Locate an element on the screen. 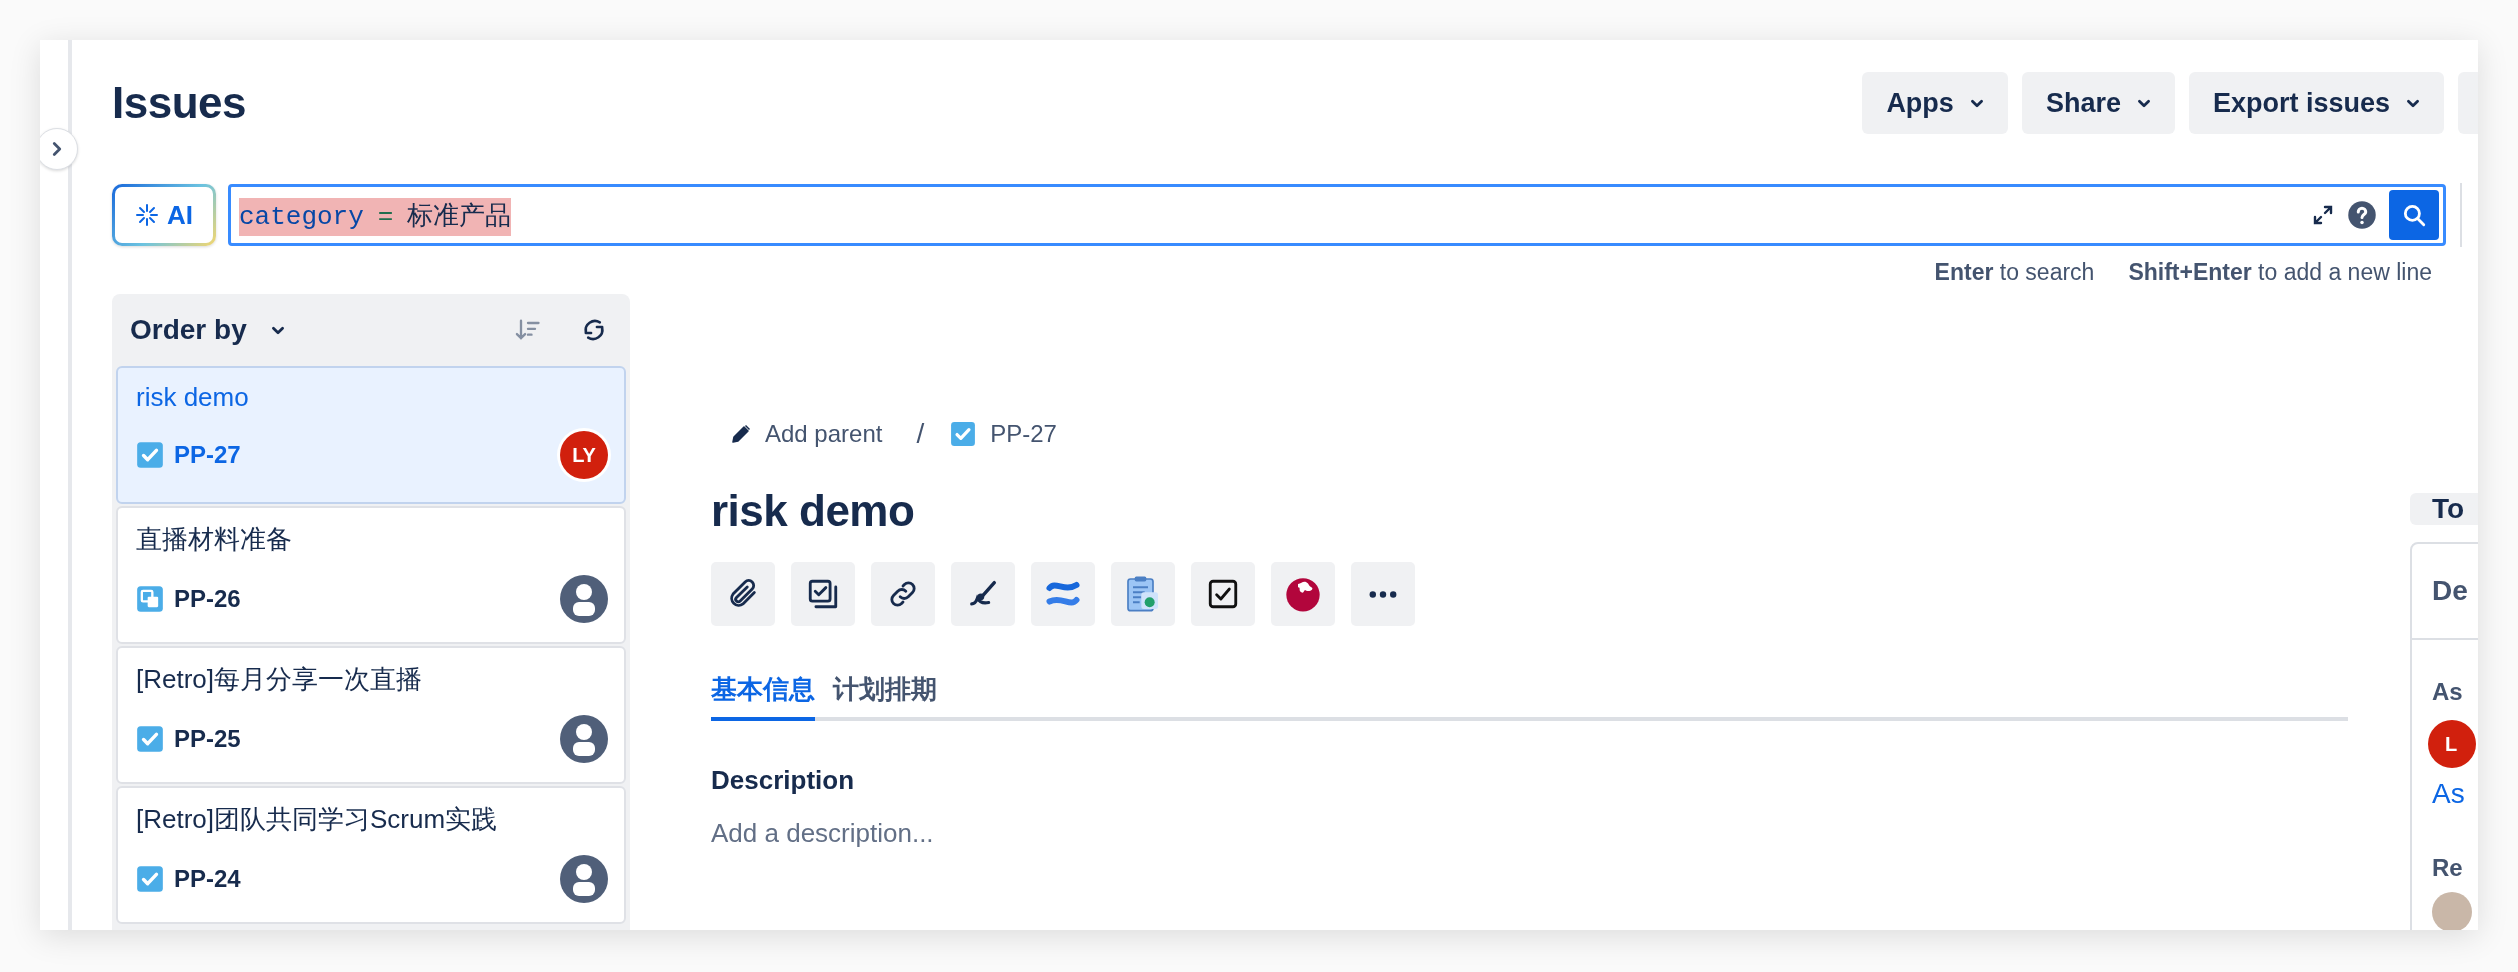 The image size is (2518, 972). pencil-icon is located at coordinates (741, 434).